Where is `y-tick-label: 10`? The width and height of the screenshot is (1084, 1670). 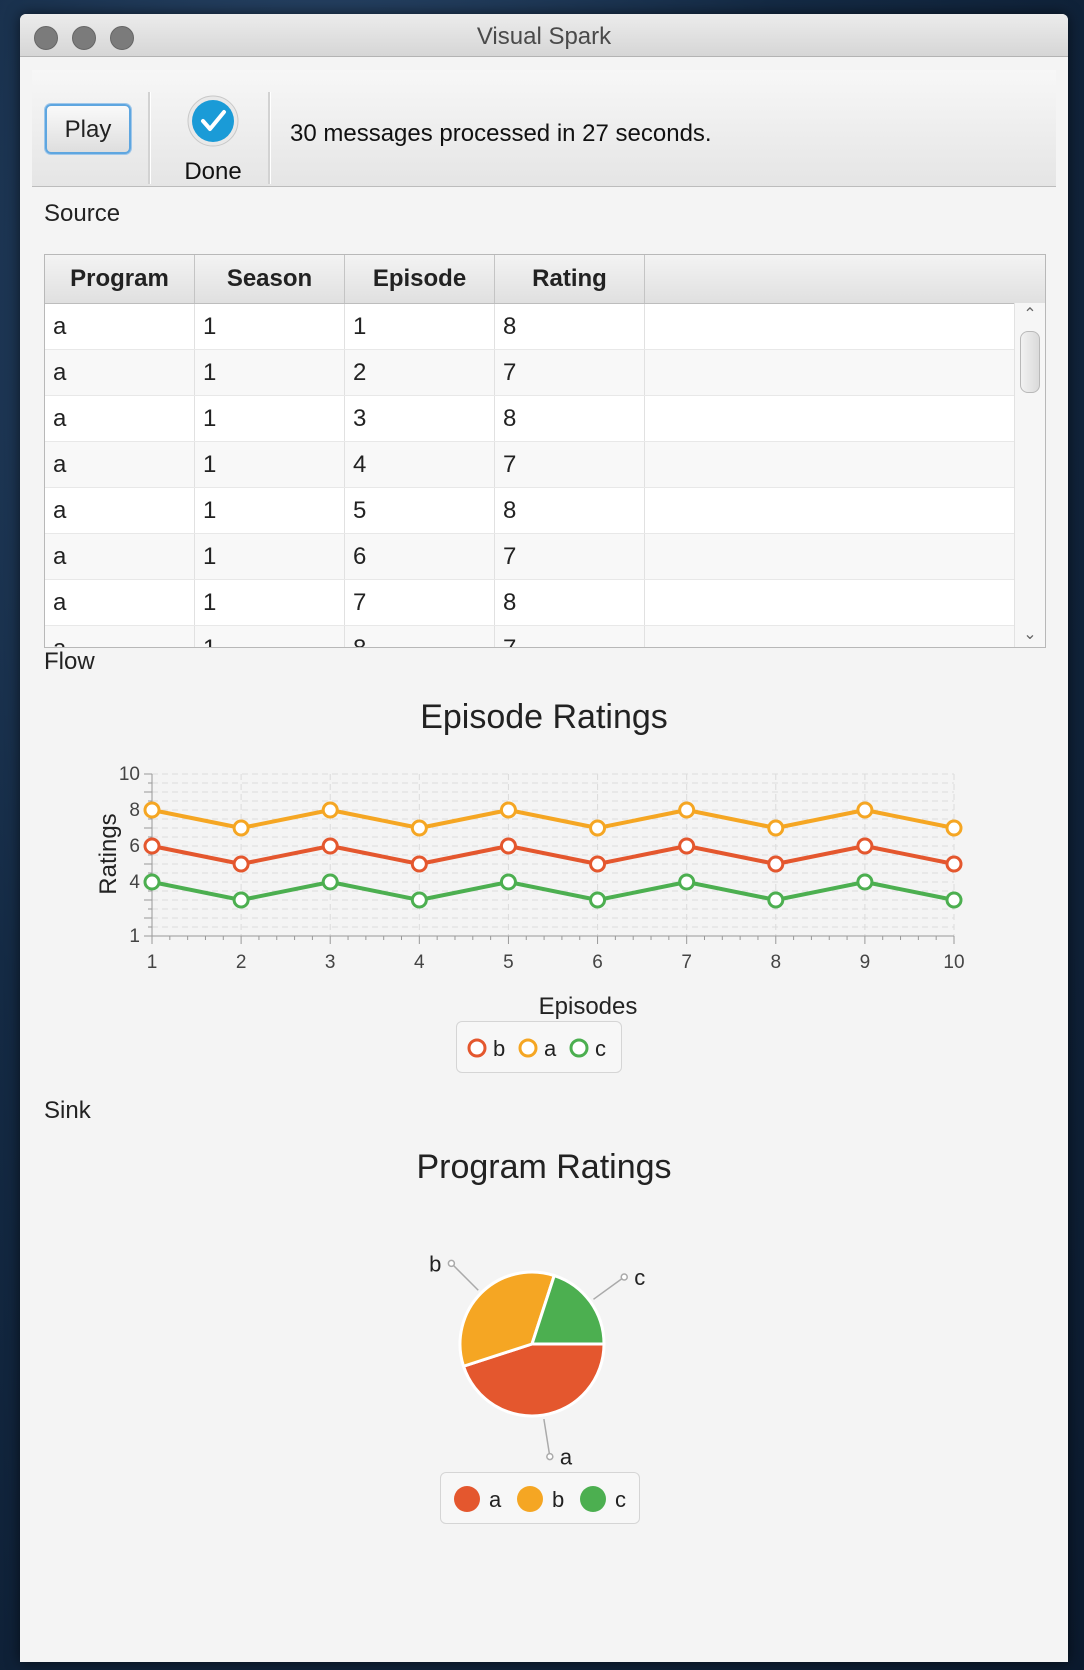
y-tick-label: 10 is located at coordinates (129, 774).